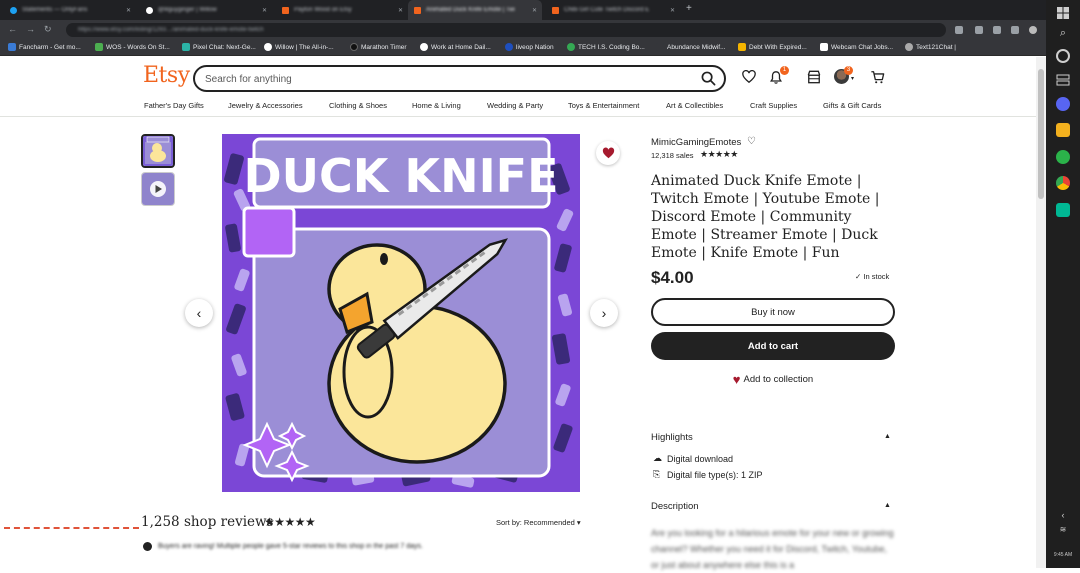  Describe the element at coordinates (608, 153) in the screenshot. I see `favorite-button` at that location.